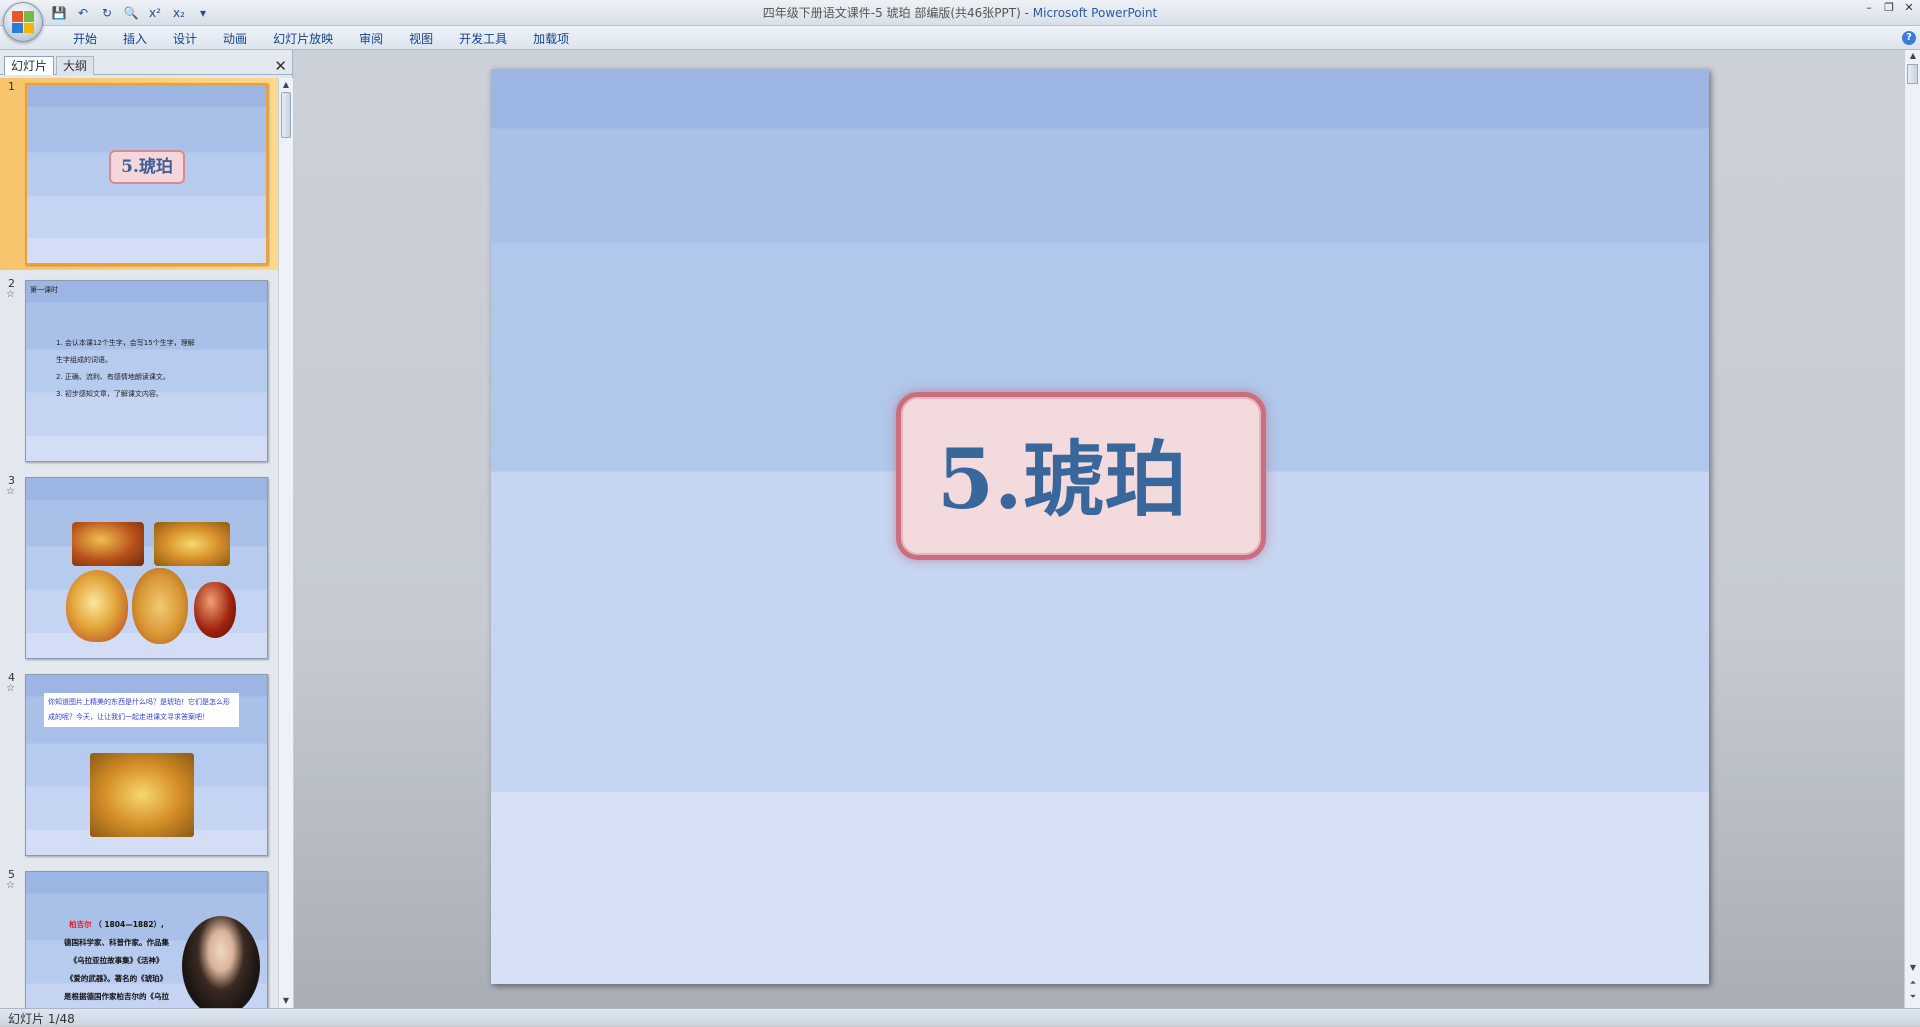 The height and width of the screenshot is (1027, 1920). I want to click on author-portrait, so click(221, 962).